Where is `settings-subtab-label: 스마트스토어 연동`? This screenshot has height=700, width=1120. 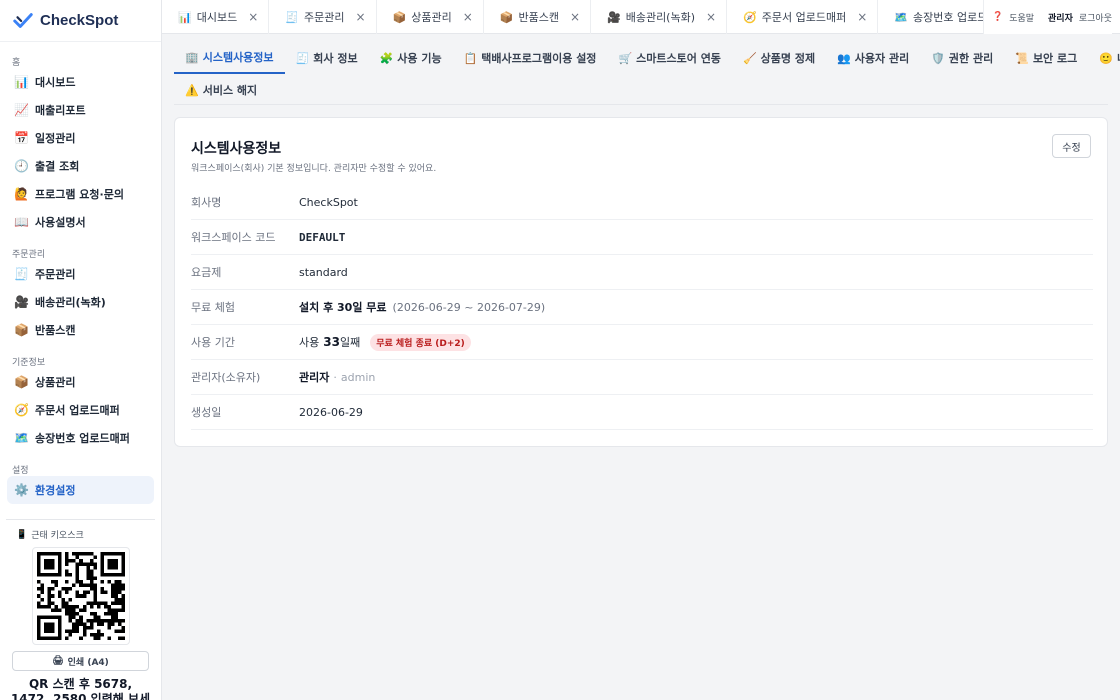
settings-subtab-label: 스마트스토어 연동 is located at coordinates (678, 58).